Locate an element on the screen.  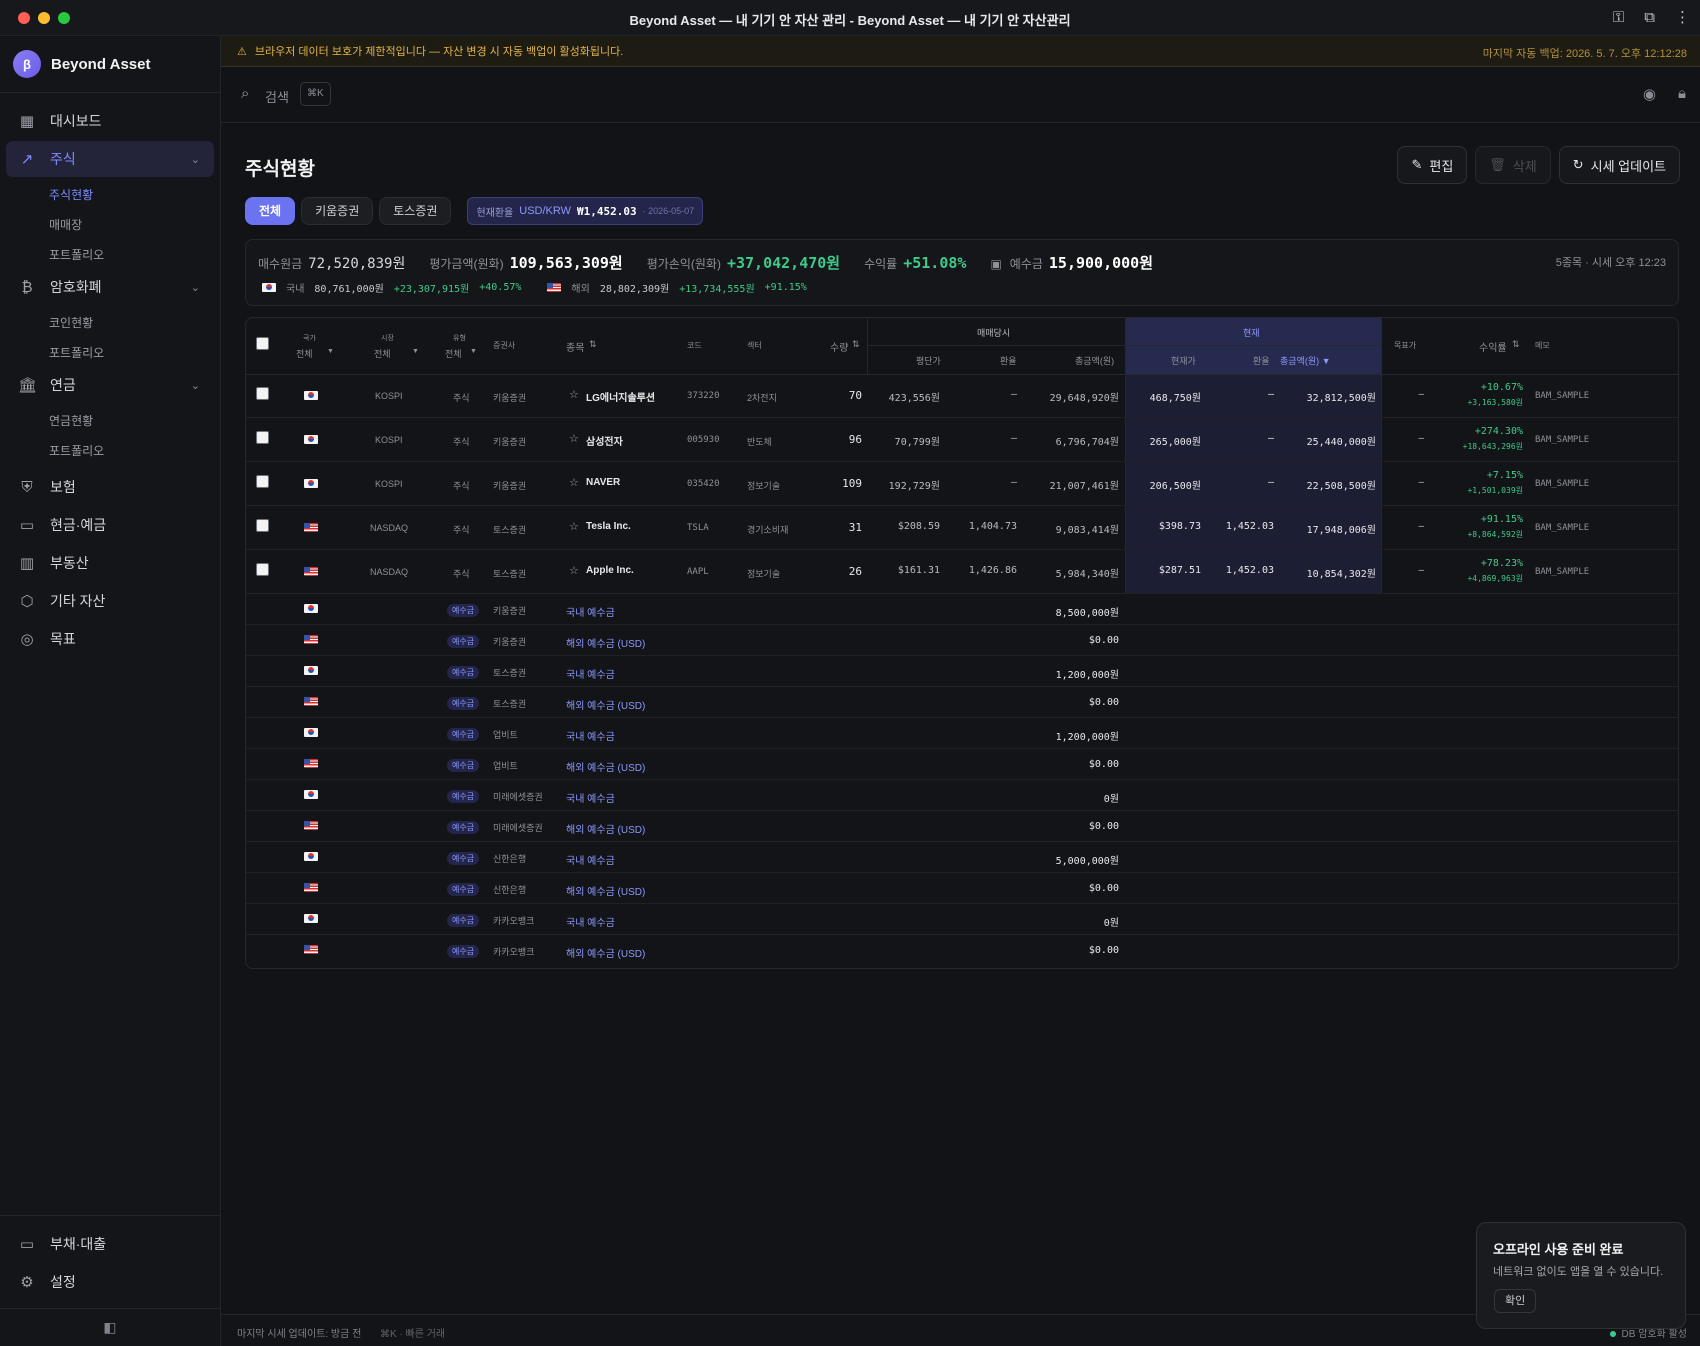
sidebar-item-real-estate: ▥ 부동산 is located at coordinates (110, 563).